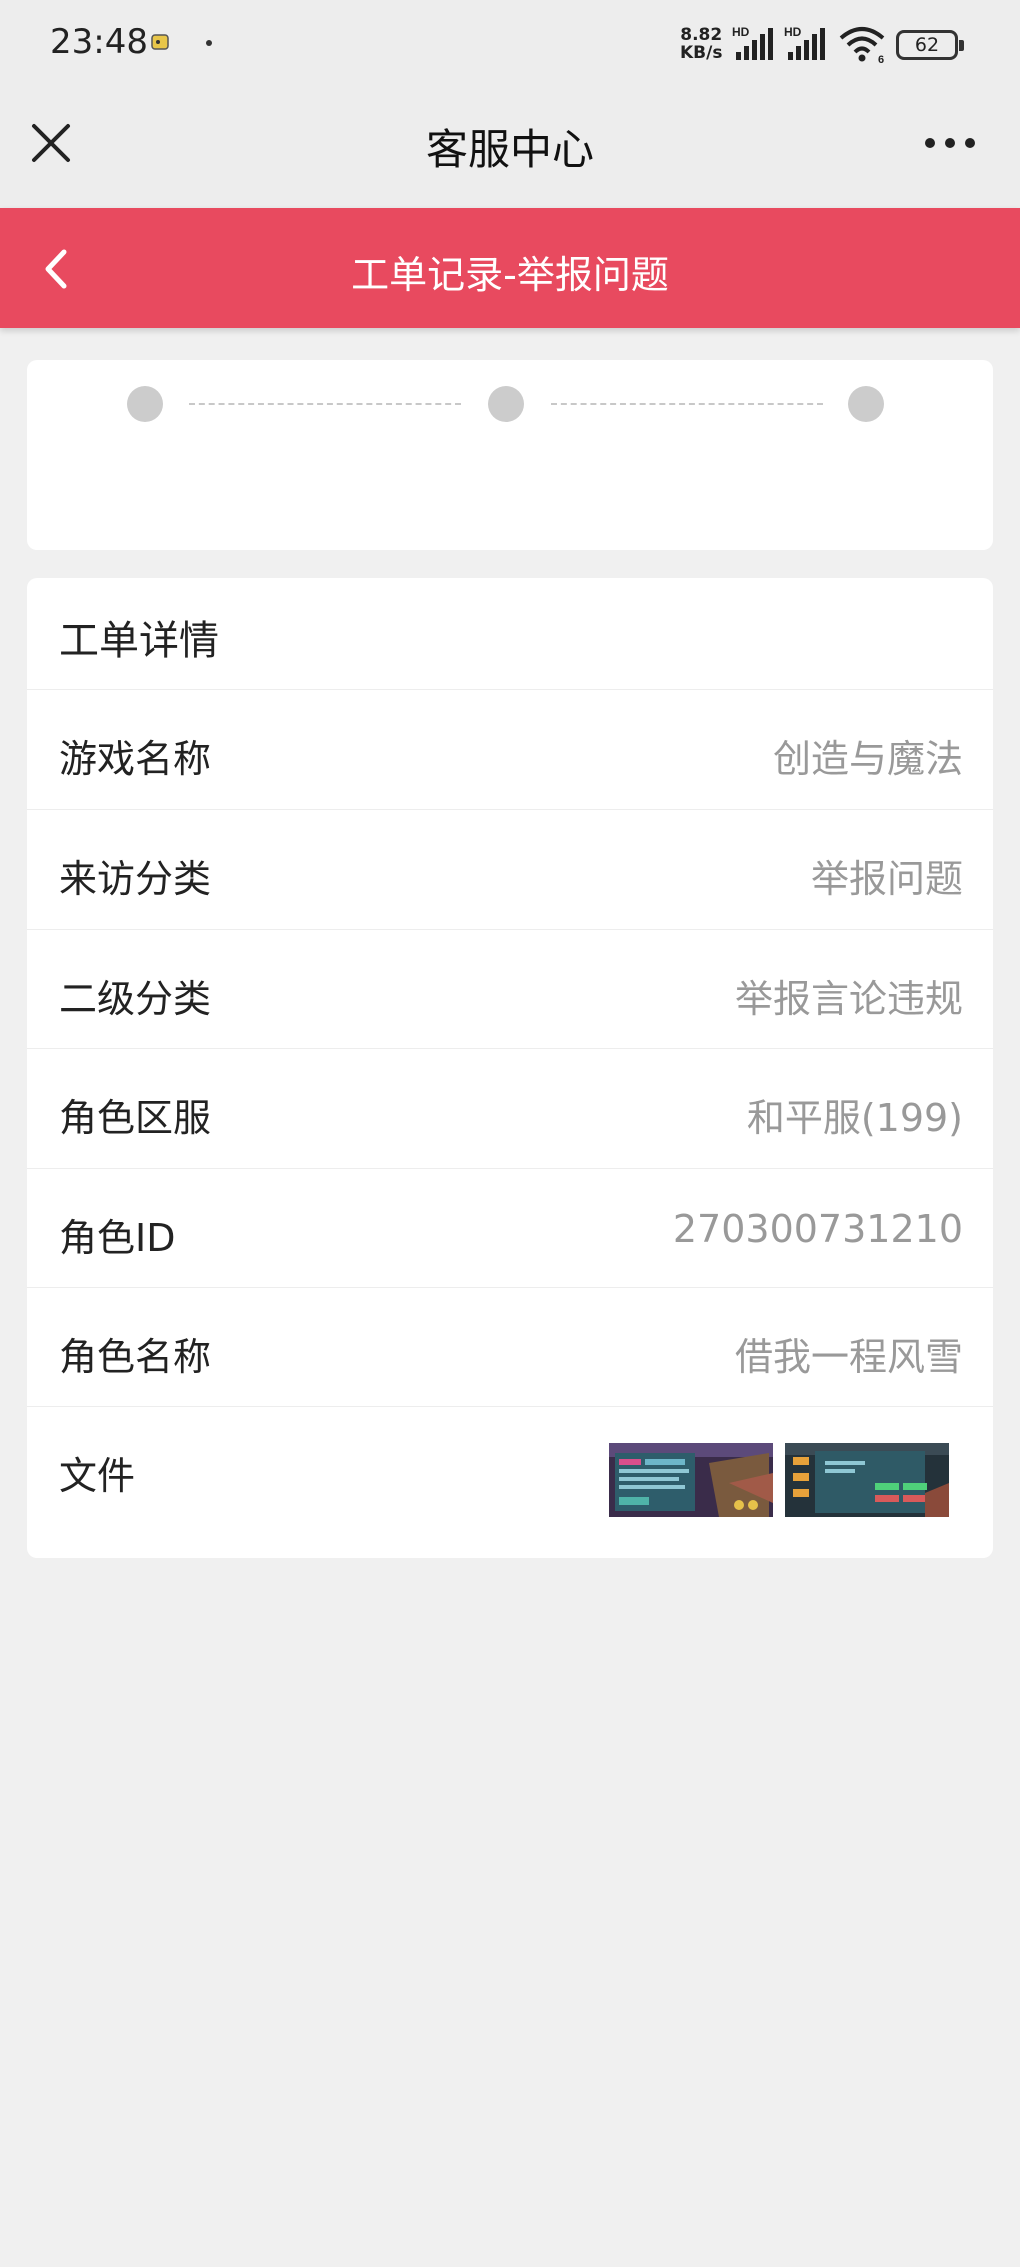 This screenshot has height=2267, width=1020. I want to click on row-value: 举报问题, so click(886, 879).